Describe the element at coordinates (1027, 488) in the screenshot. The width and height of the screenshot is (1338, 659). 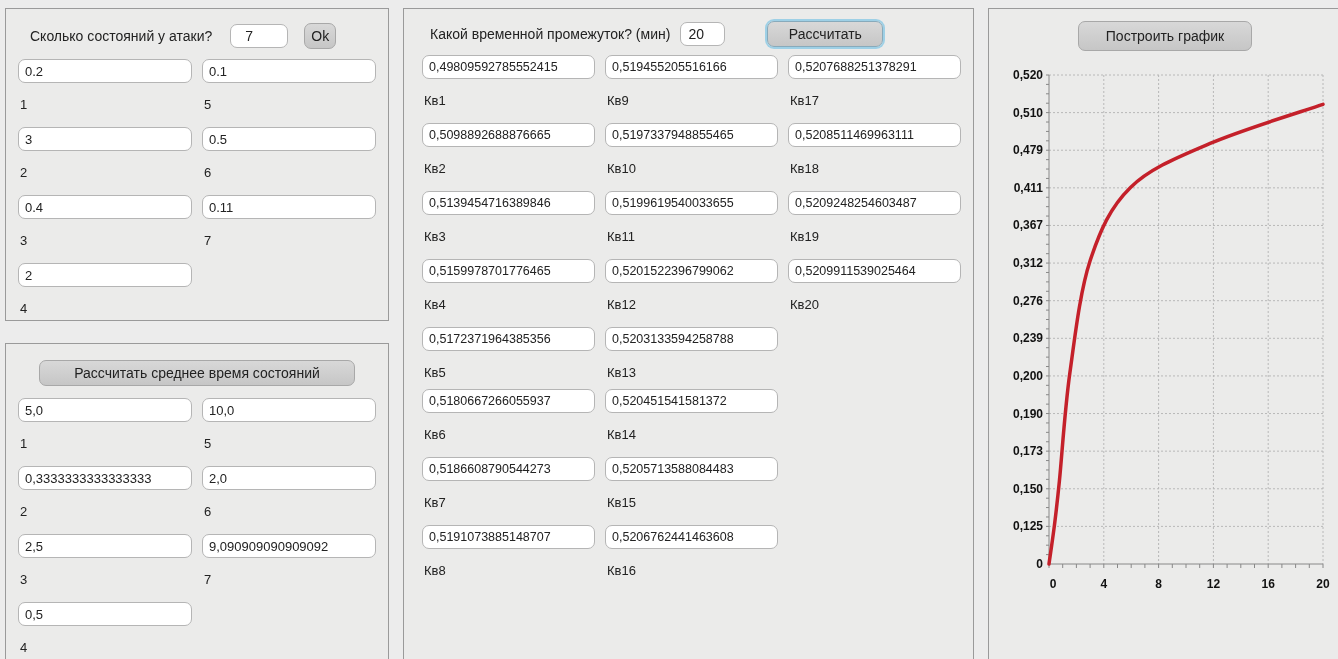
I see `y-tick-label: 0,150` at that location.